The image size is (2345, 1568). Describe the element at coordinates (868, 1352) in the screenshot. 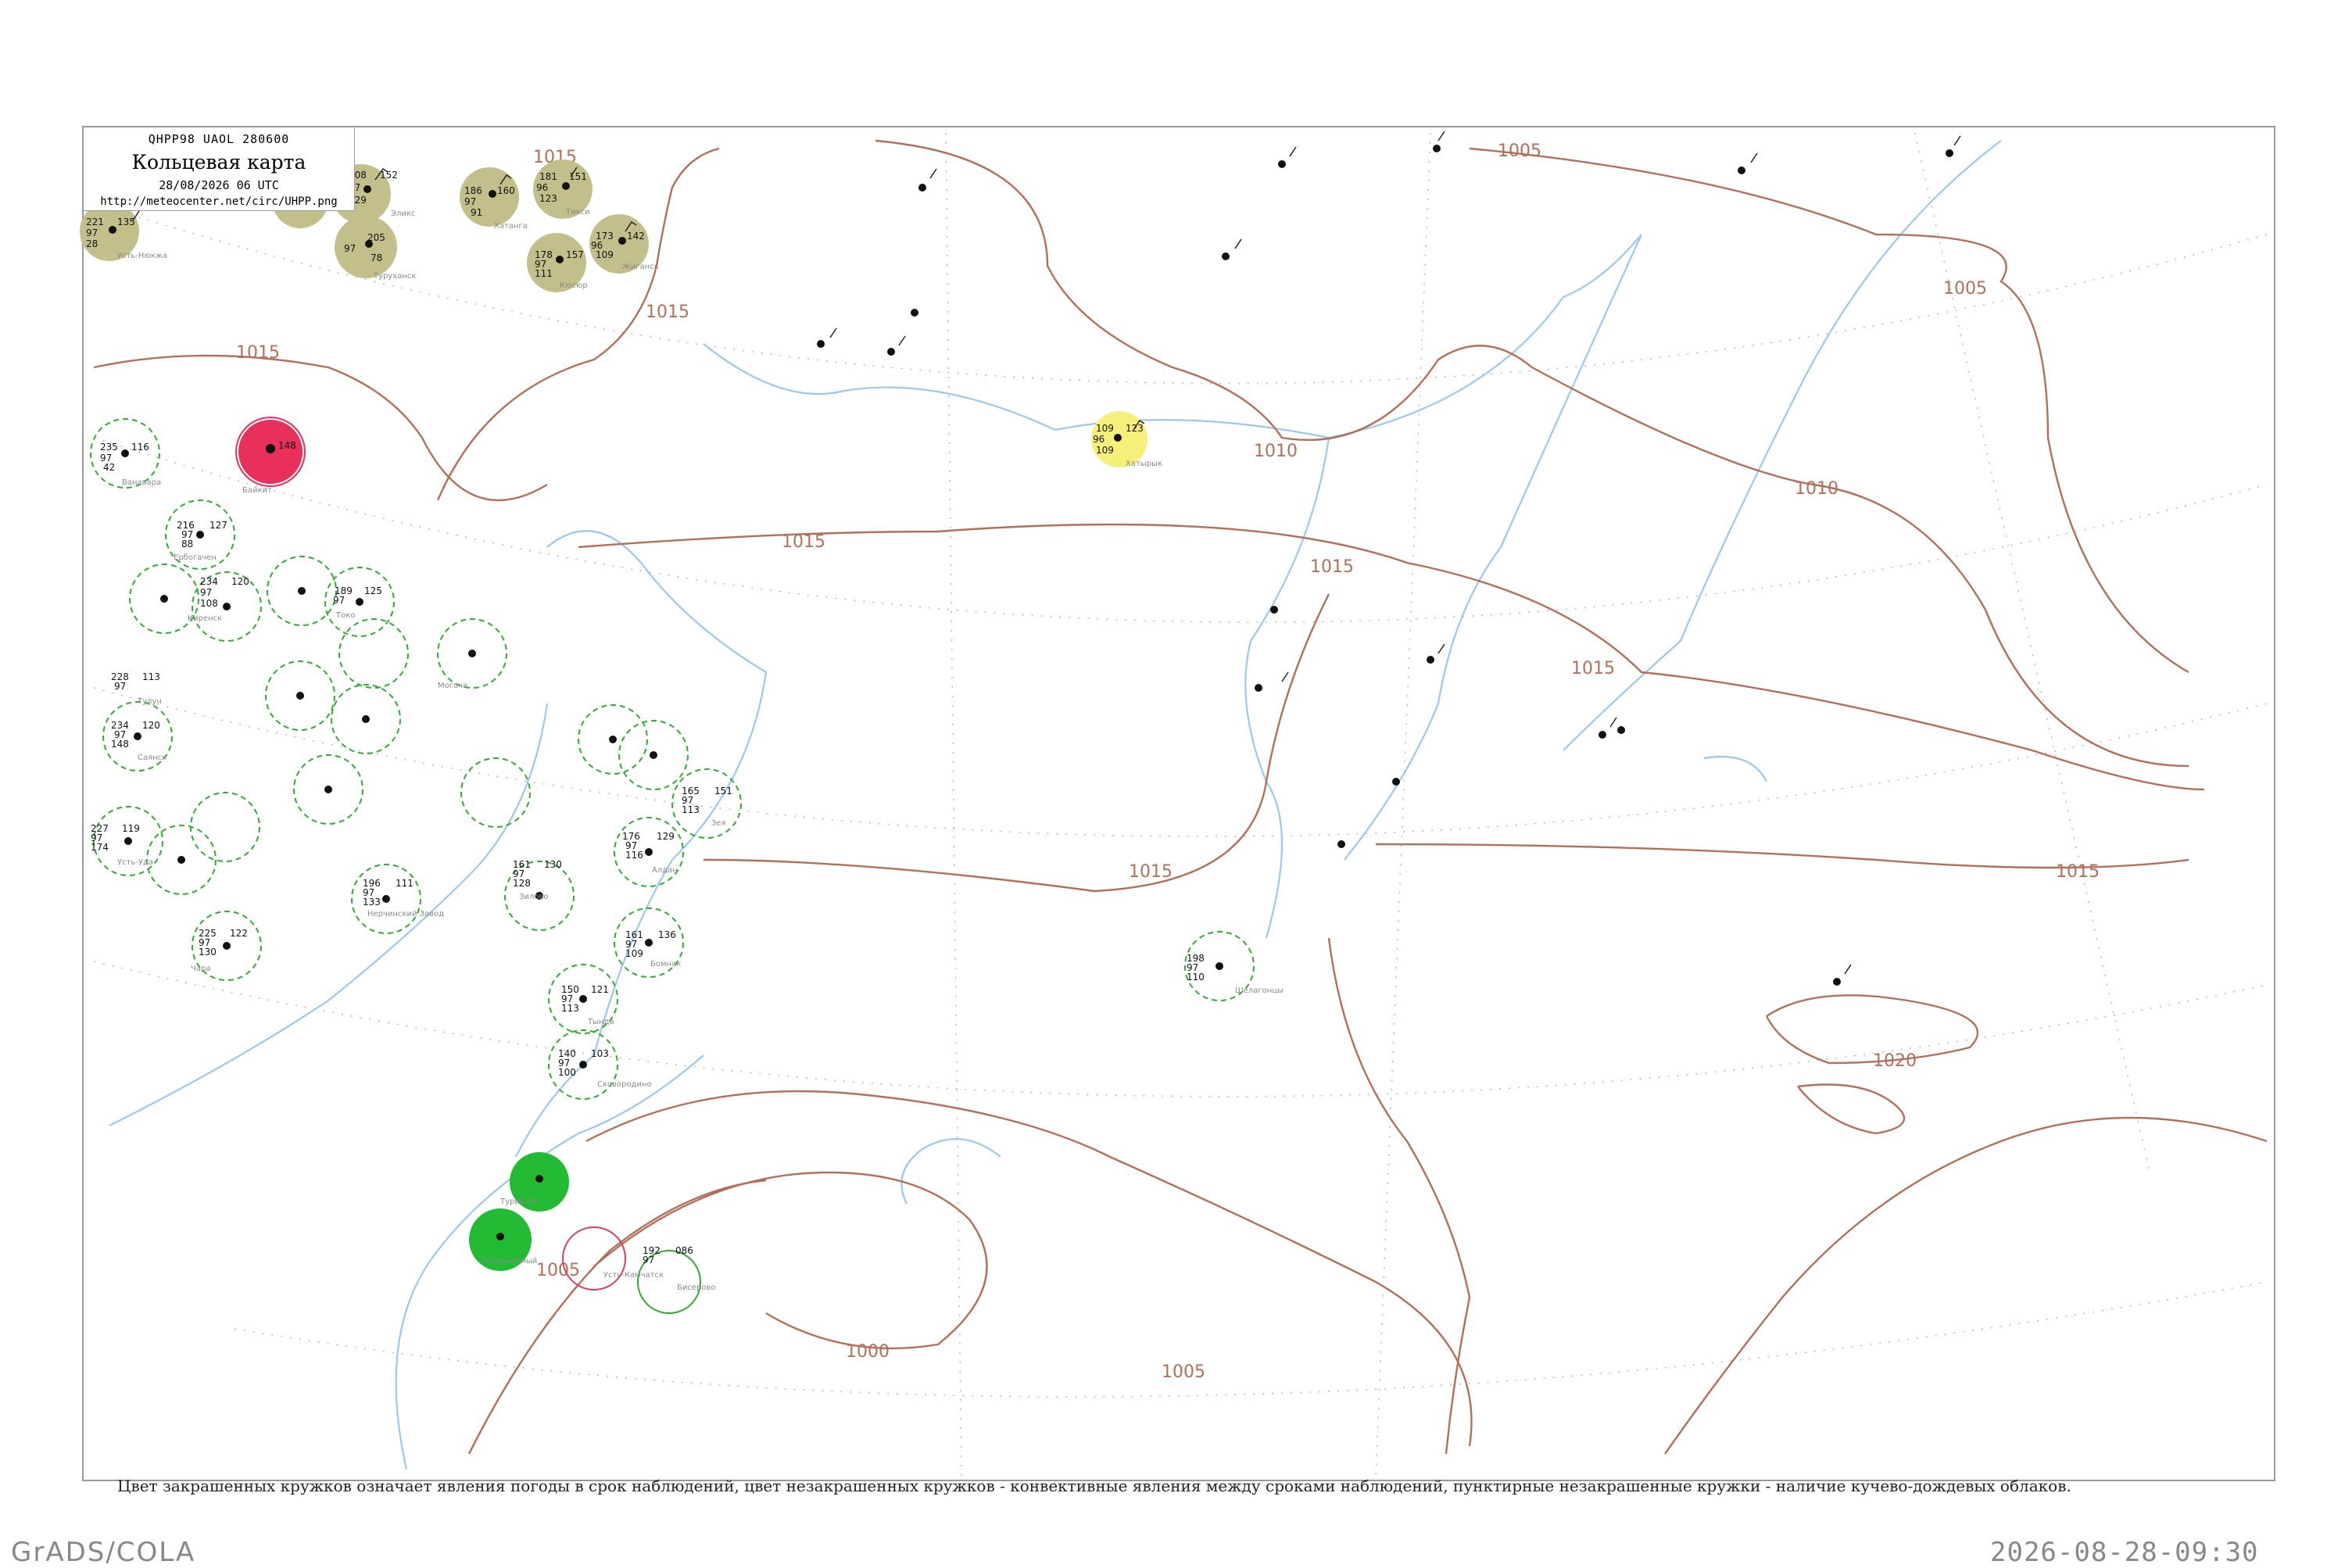

I see `isobar-label: 1000` at that location.